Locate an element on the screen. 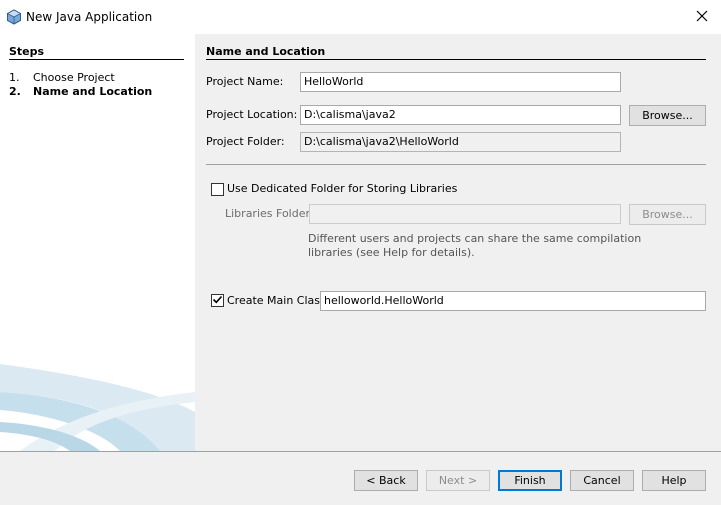  step-item-name-and-location: 2. Name and Location is located at coordinates (80, 92).